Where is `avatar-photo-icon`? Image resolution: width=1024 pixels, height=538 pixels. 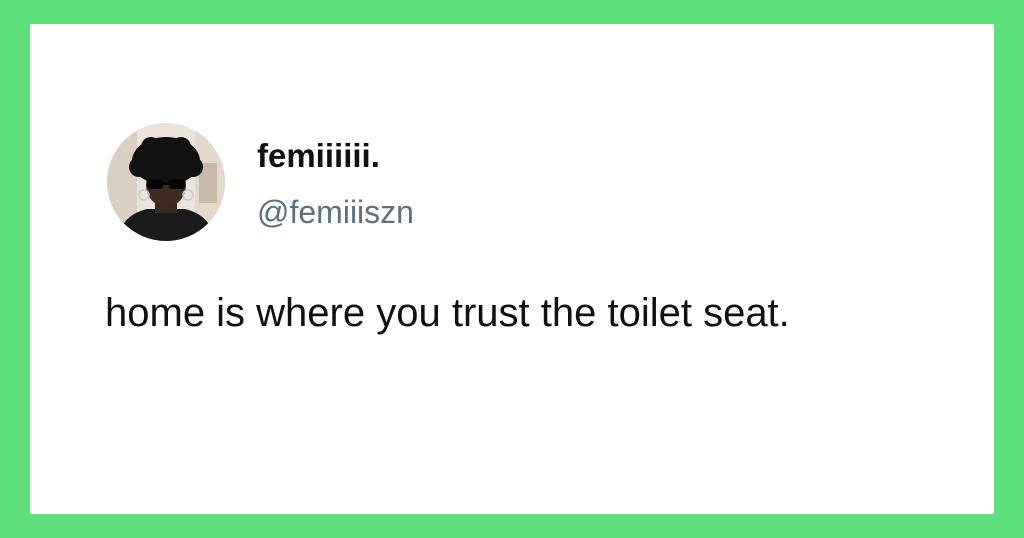
avatar-photo-icon is located at coordinates (166, 182).